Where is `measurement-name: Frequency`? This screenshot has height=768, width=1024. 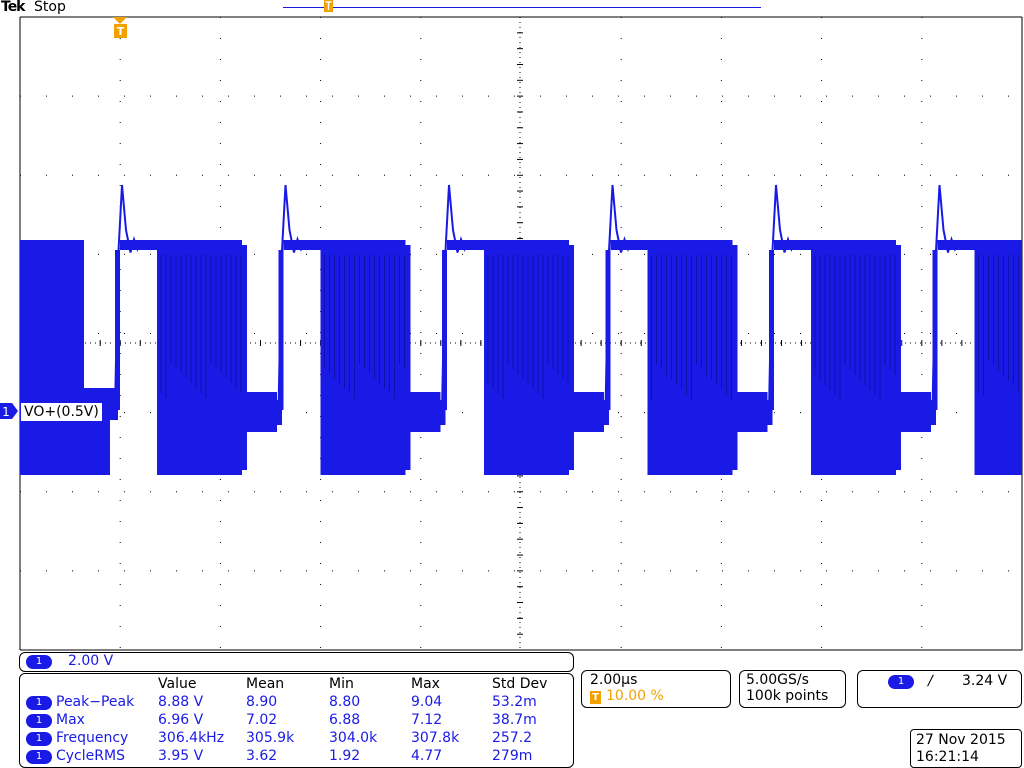
measurement-name: Frequency is located at coordinates (92, 738).